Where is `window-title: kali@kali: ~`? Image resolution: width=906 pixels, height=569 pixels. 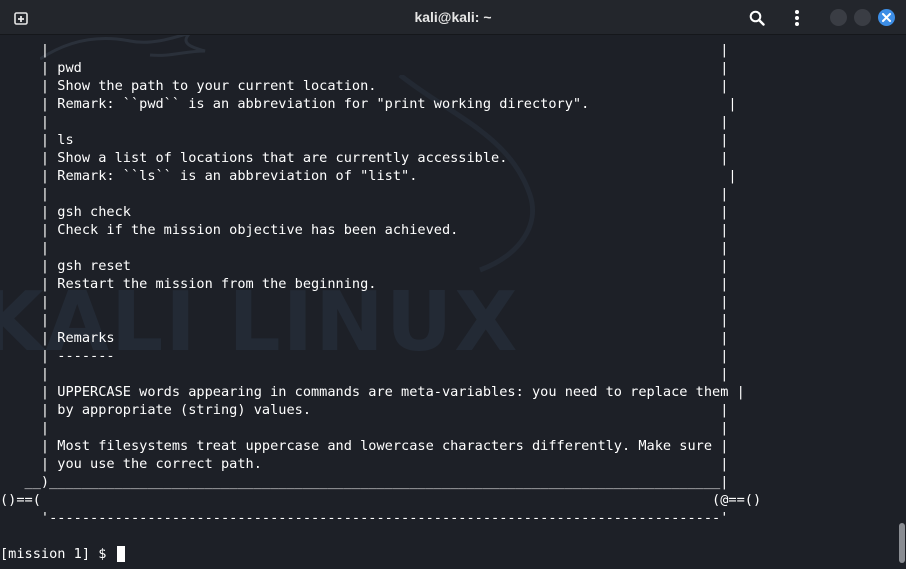 window-title: kali@kali: ~ is located at coordinates (453, 17).